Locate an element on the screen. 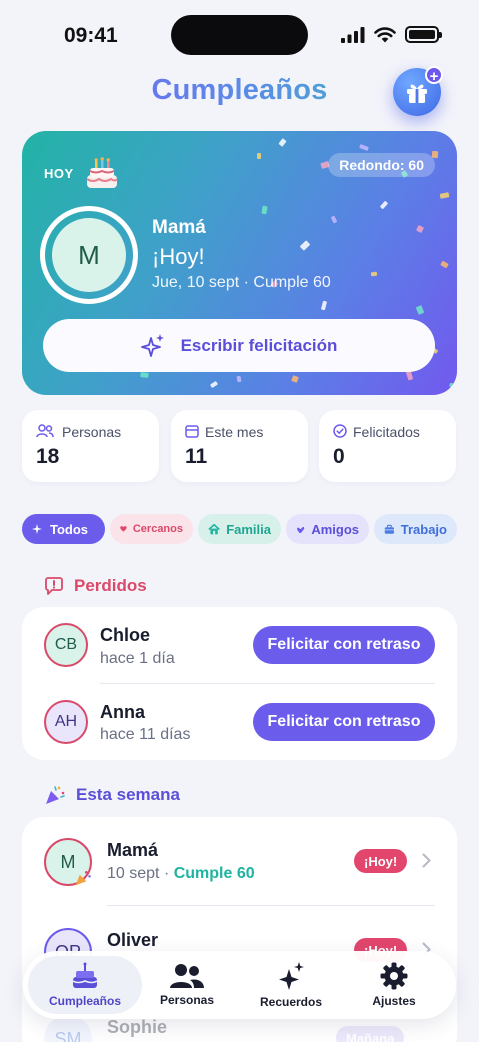 This screenshot has width=479, height=1042. tab-label: Ajustes is located at coordinates (394, 1001).